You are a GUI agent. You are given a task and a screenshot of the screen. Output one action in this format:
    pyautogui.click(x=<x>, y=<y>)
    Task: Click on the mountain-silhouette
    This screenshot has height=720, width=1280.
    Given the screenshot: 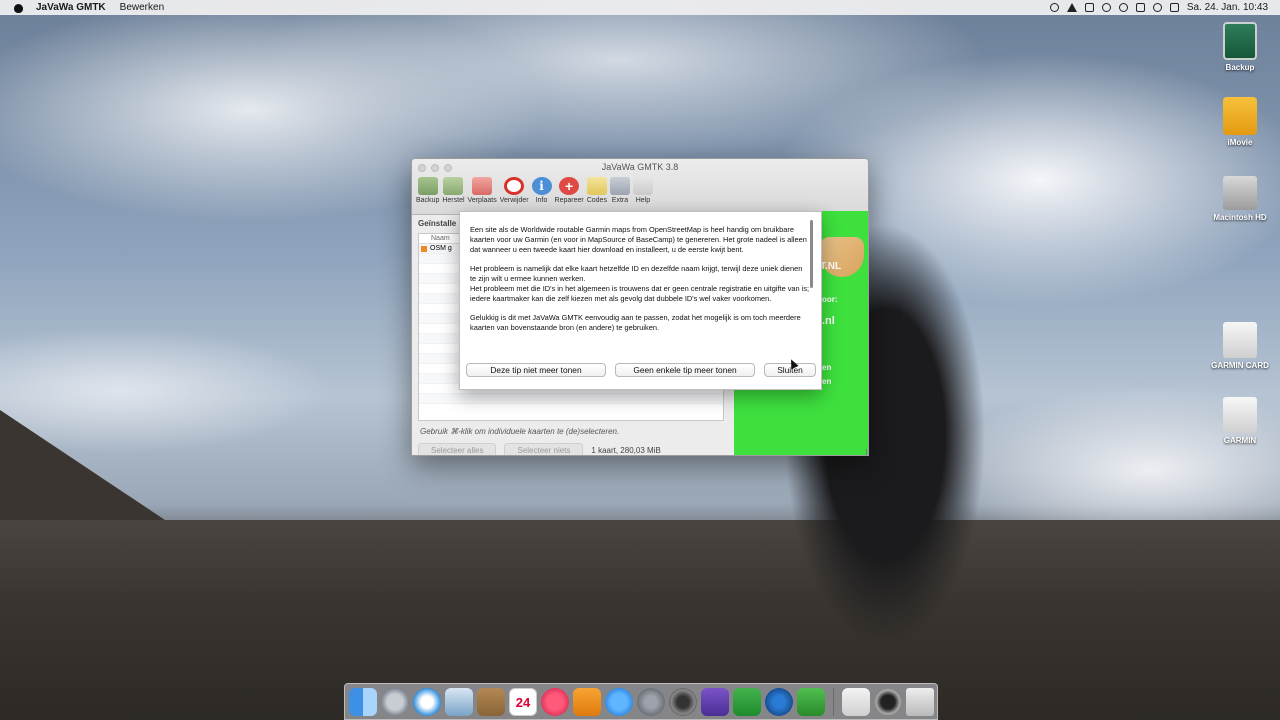 What is the action you would take?
    pyautogui.click(x=90, y=470)
    